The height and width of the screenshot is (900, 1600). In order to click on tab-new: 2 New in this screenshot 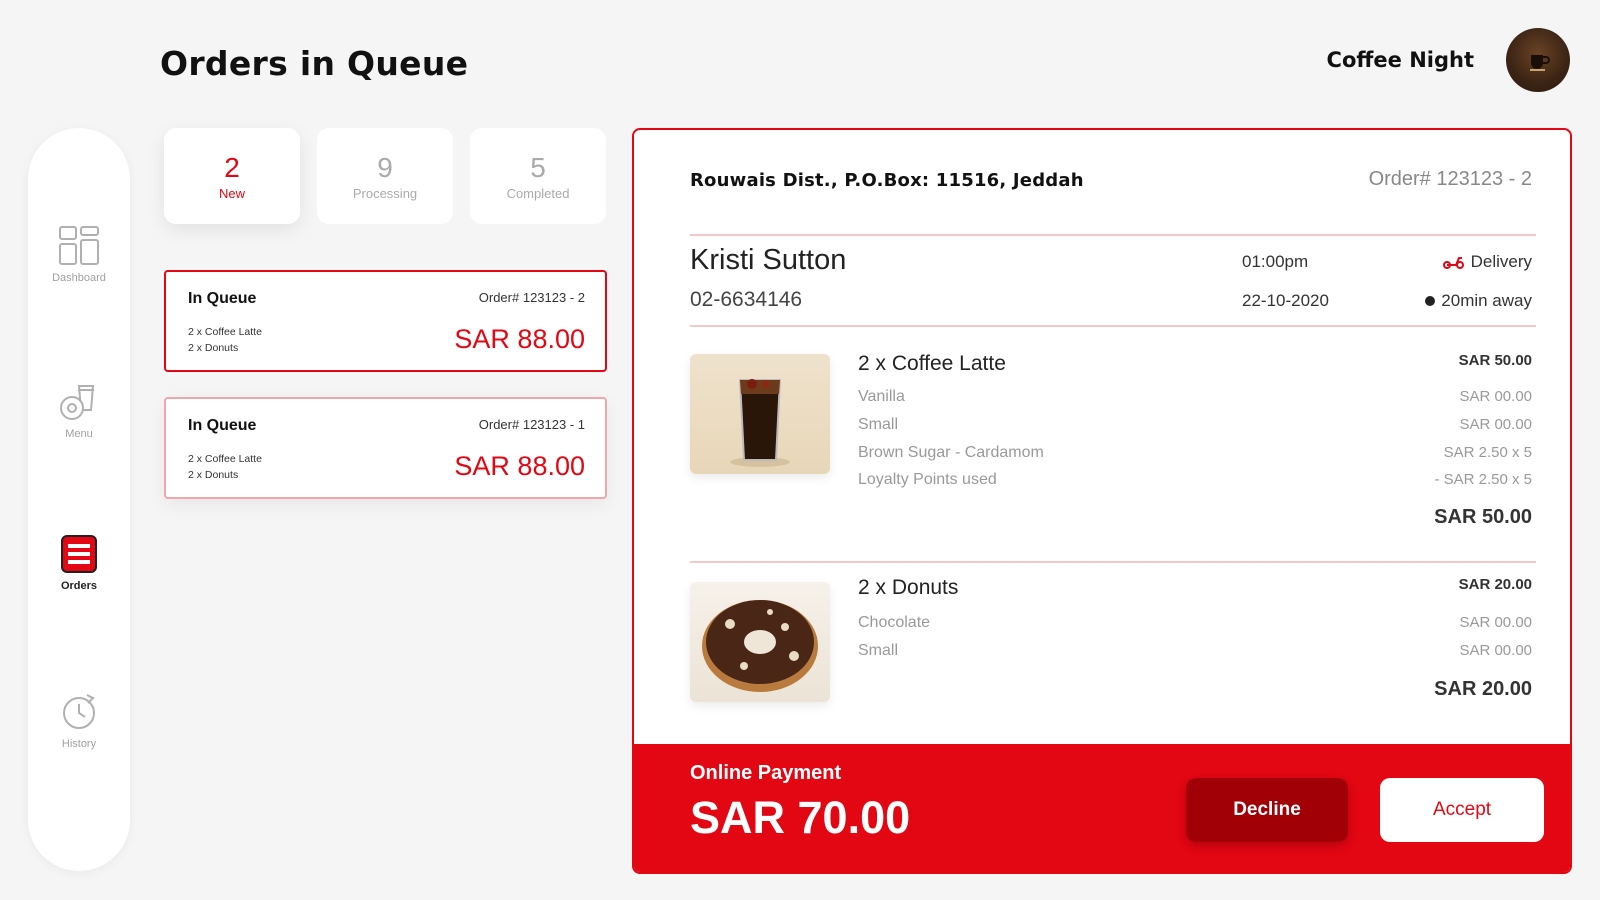, I will do `click(232, 176)`.